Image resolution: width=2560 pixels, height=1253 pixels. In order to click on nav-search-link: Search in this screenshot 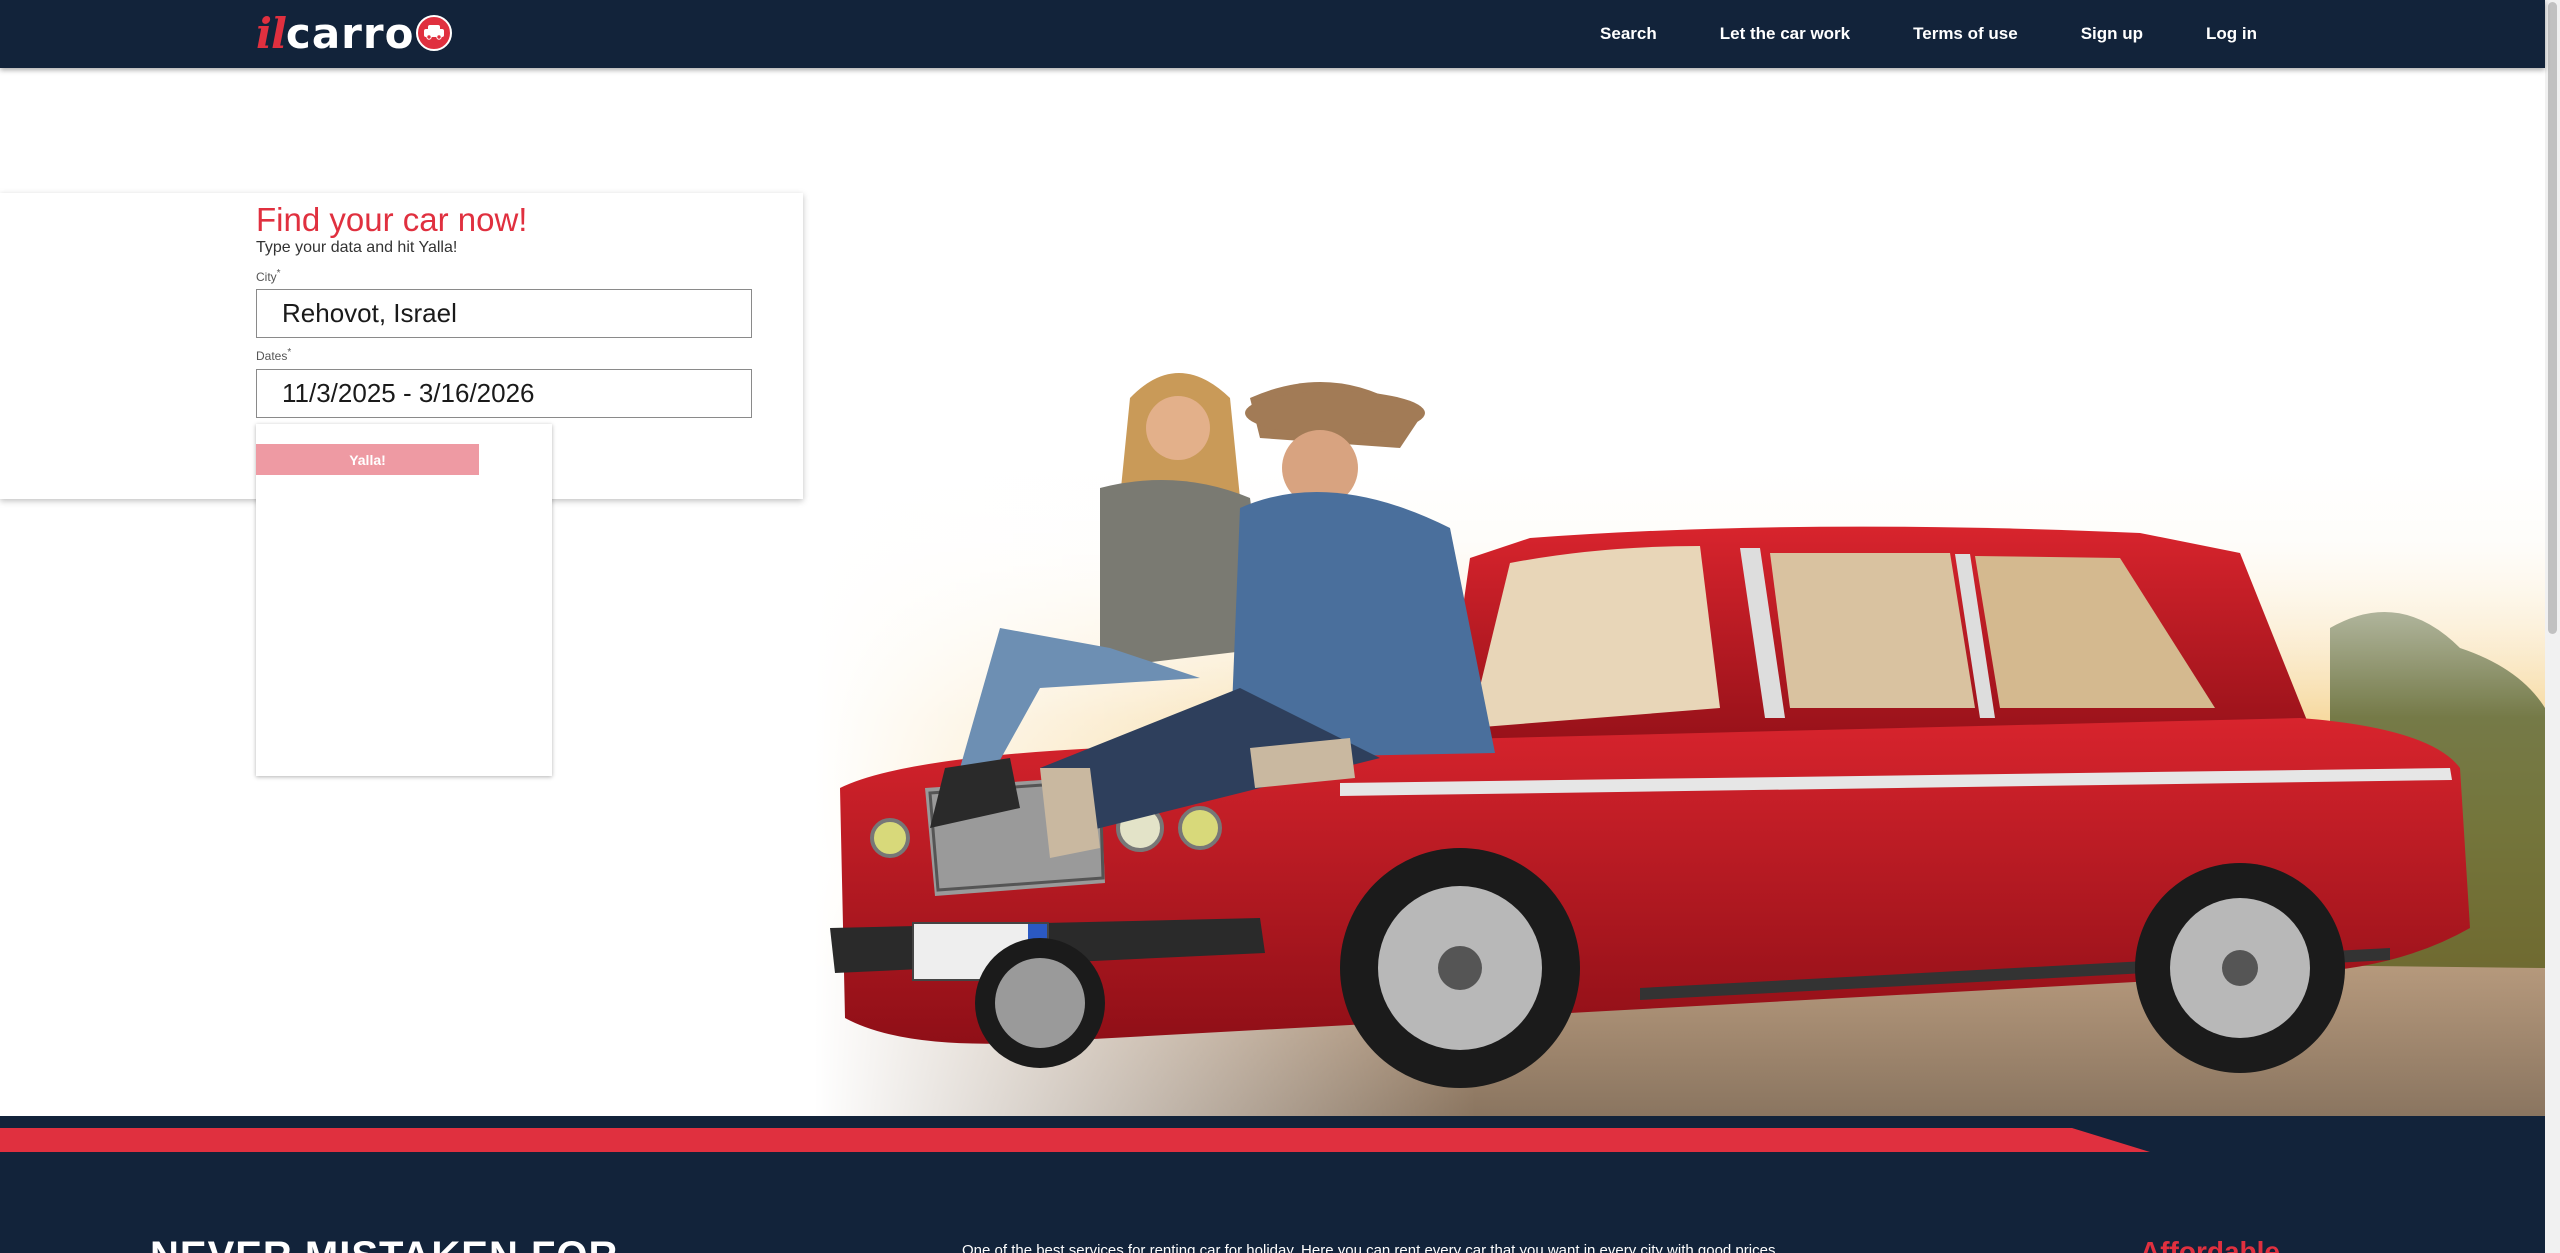, I will do `click(1628, 34)`.